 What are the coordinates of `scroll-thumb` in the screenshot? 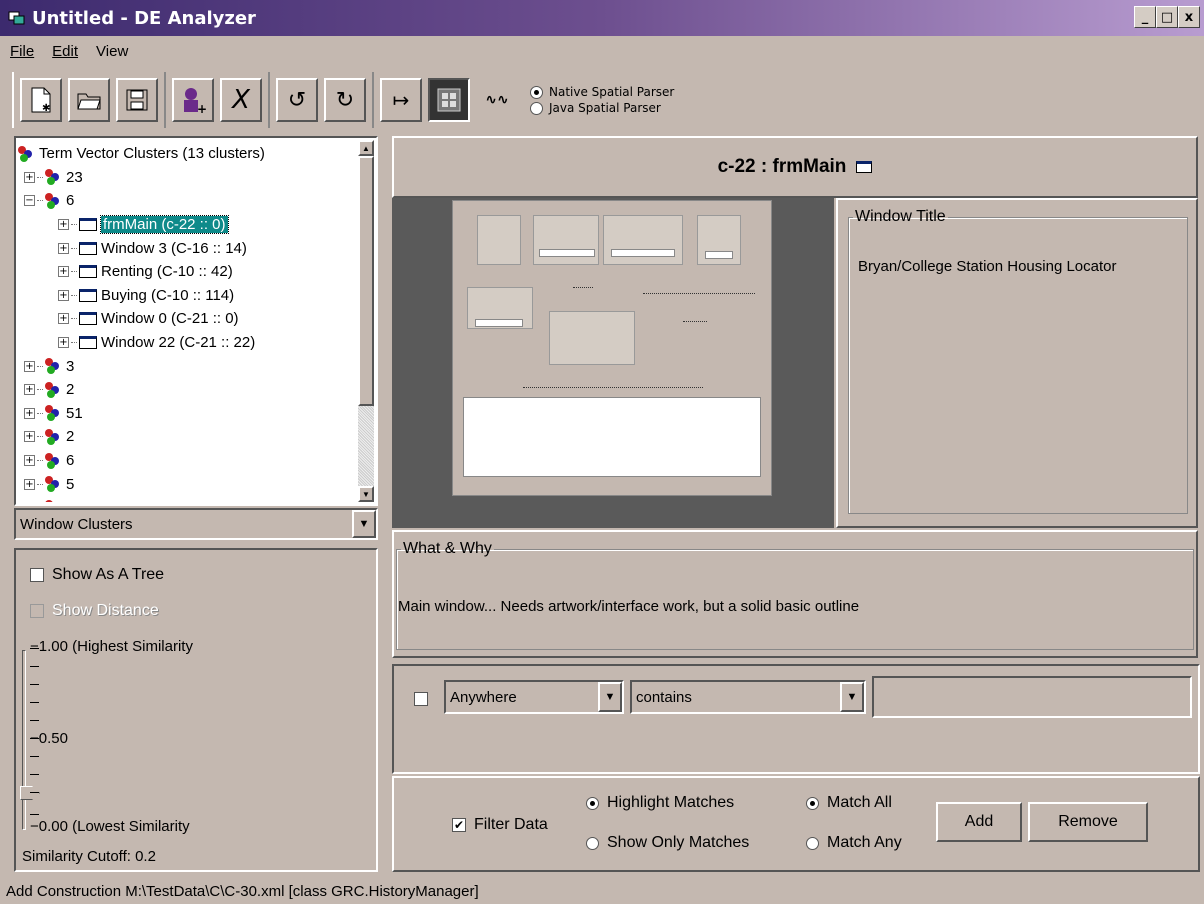 It's located at (366, 281).